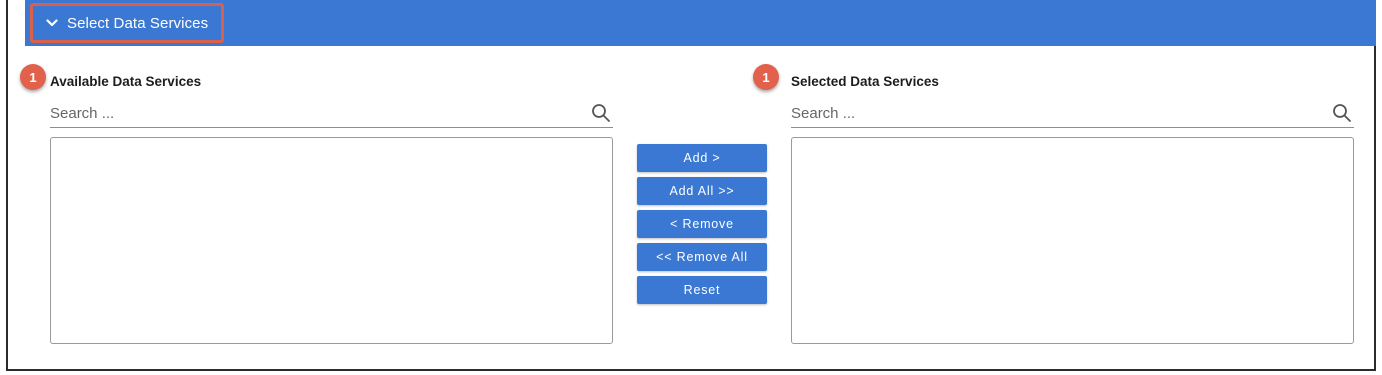 The height and width of the screenshot is (375, 1382). What do you see at coordinates (303, 113) in the screenshot?
I see `available-search-input` at bounding box center [303, 113].